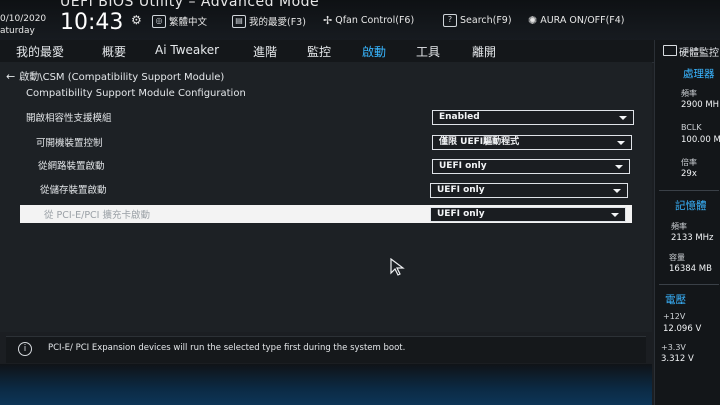  Describe the element at coordinates (461, 214) in the screenshot. I see `dropdown-pcie-boot-value: UEFI only` at that location.